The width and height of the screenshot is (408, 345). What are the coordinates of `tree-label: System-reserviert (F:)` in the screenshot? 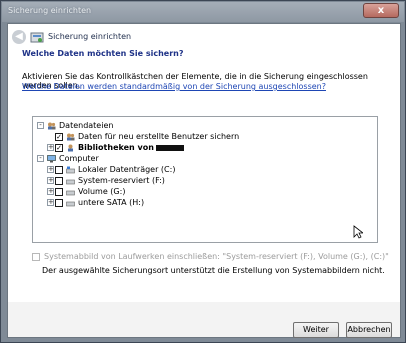 It's located at (121, 180).